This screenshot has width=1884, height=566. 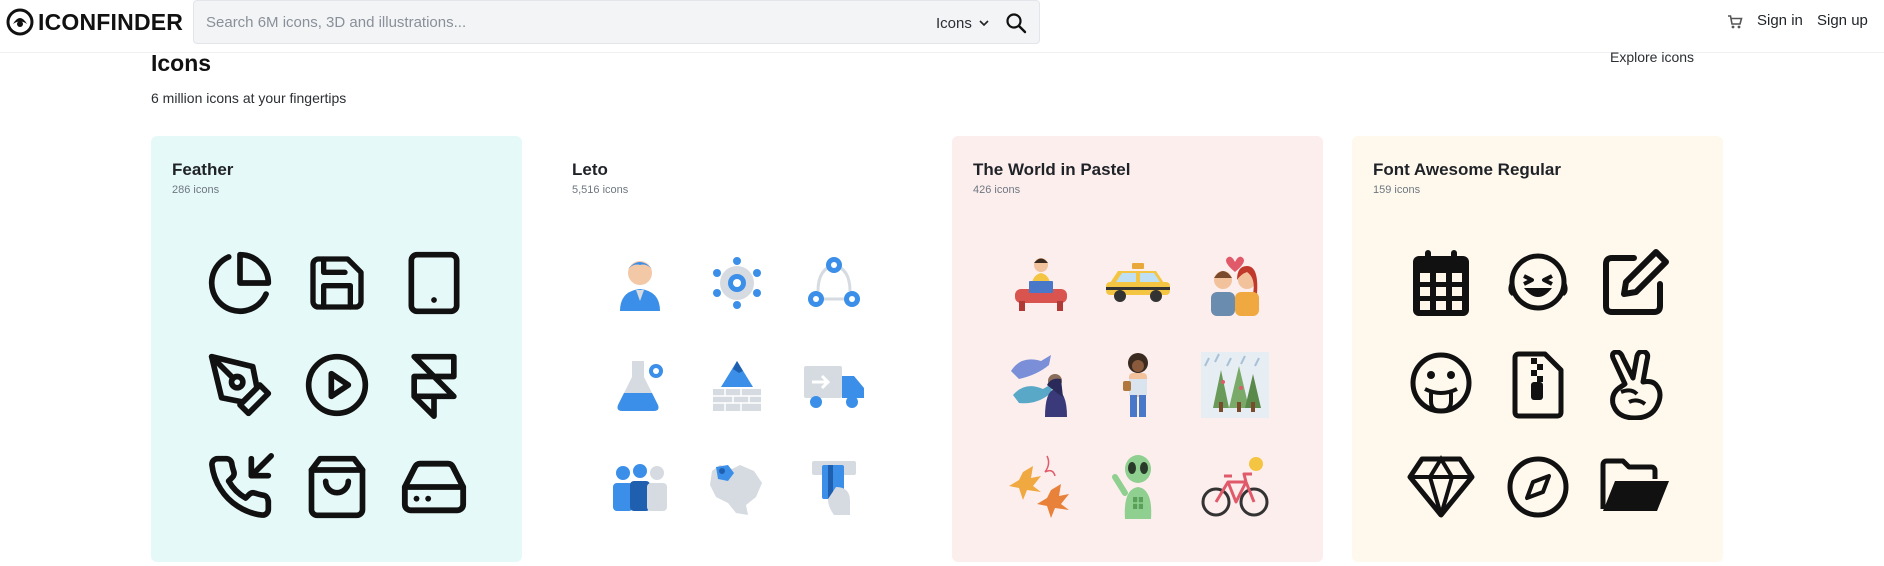 I want to click on person-laptop-icon, so click(x=1041, y=284).